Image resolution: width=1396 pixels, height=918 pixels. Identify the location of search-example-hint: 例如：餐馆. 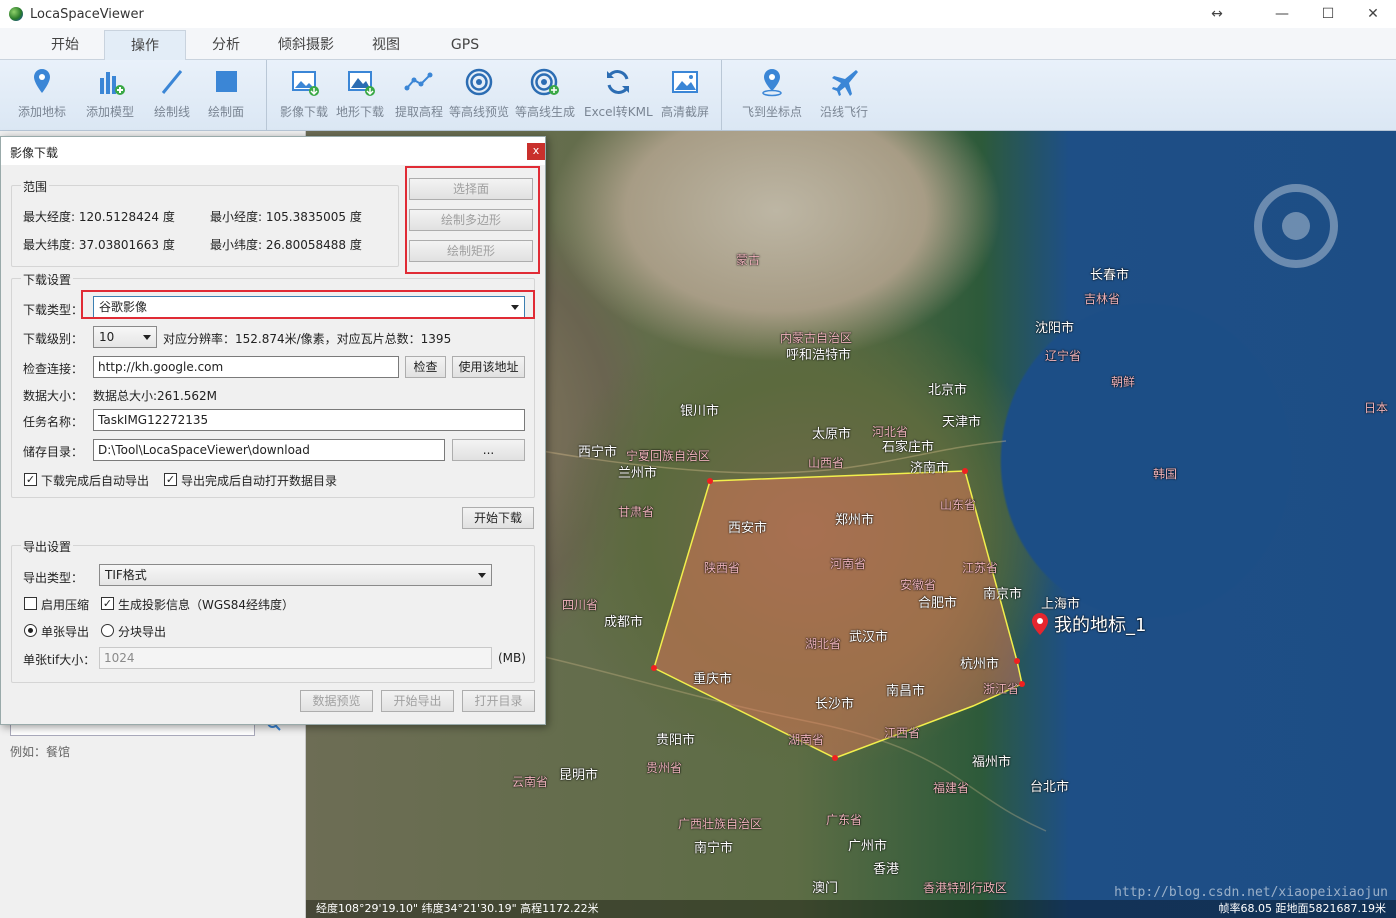
(40, 752).